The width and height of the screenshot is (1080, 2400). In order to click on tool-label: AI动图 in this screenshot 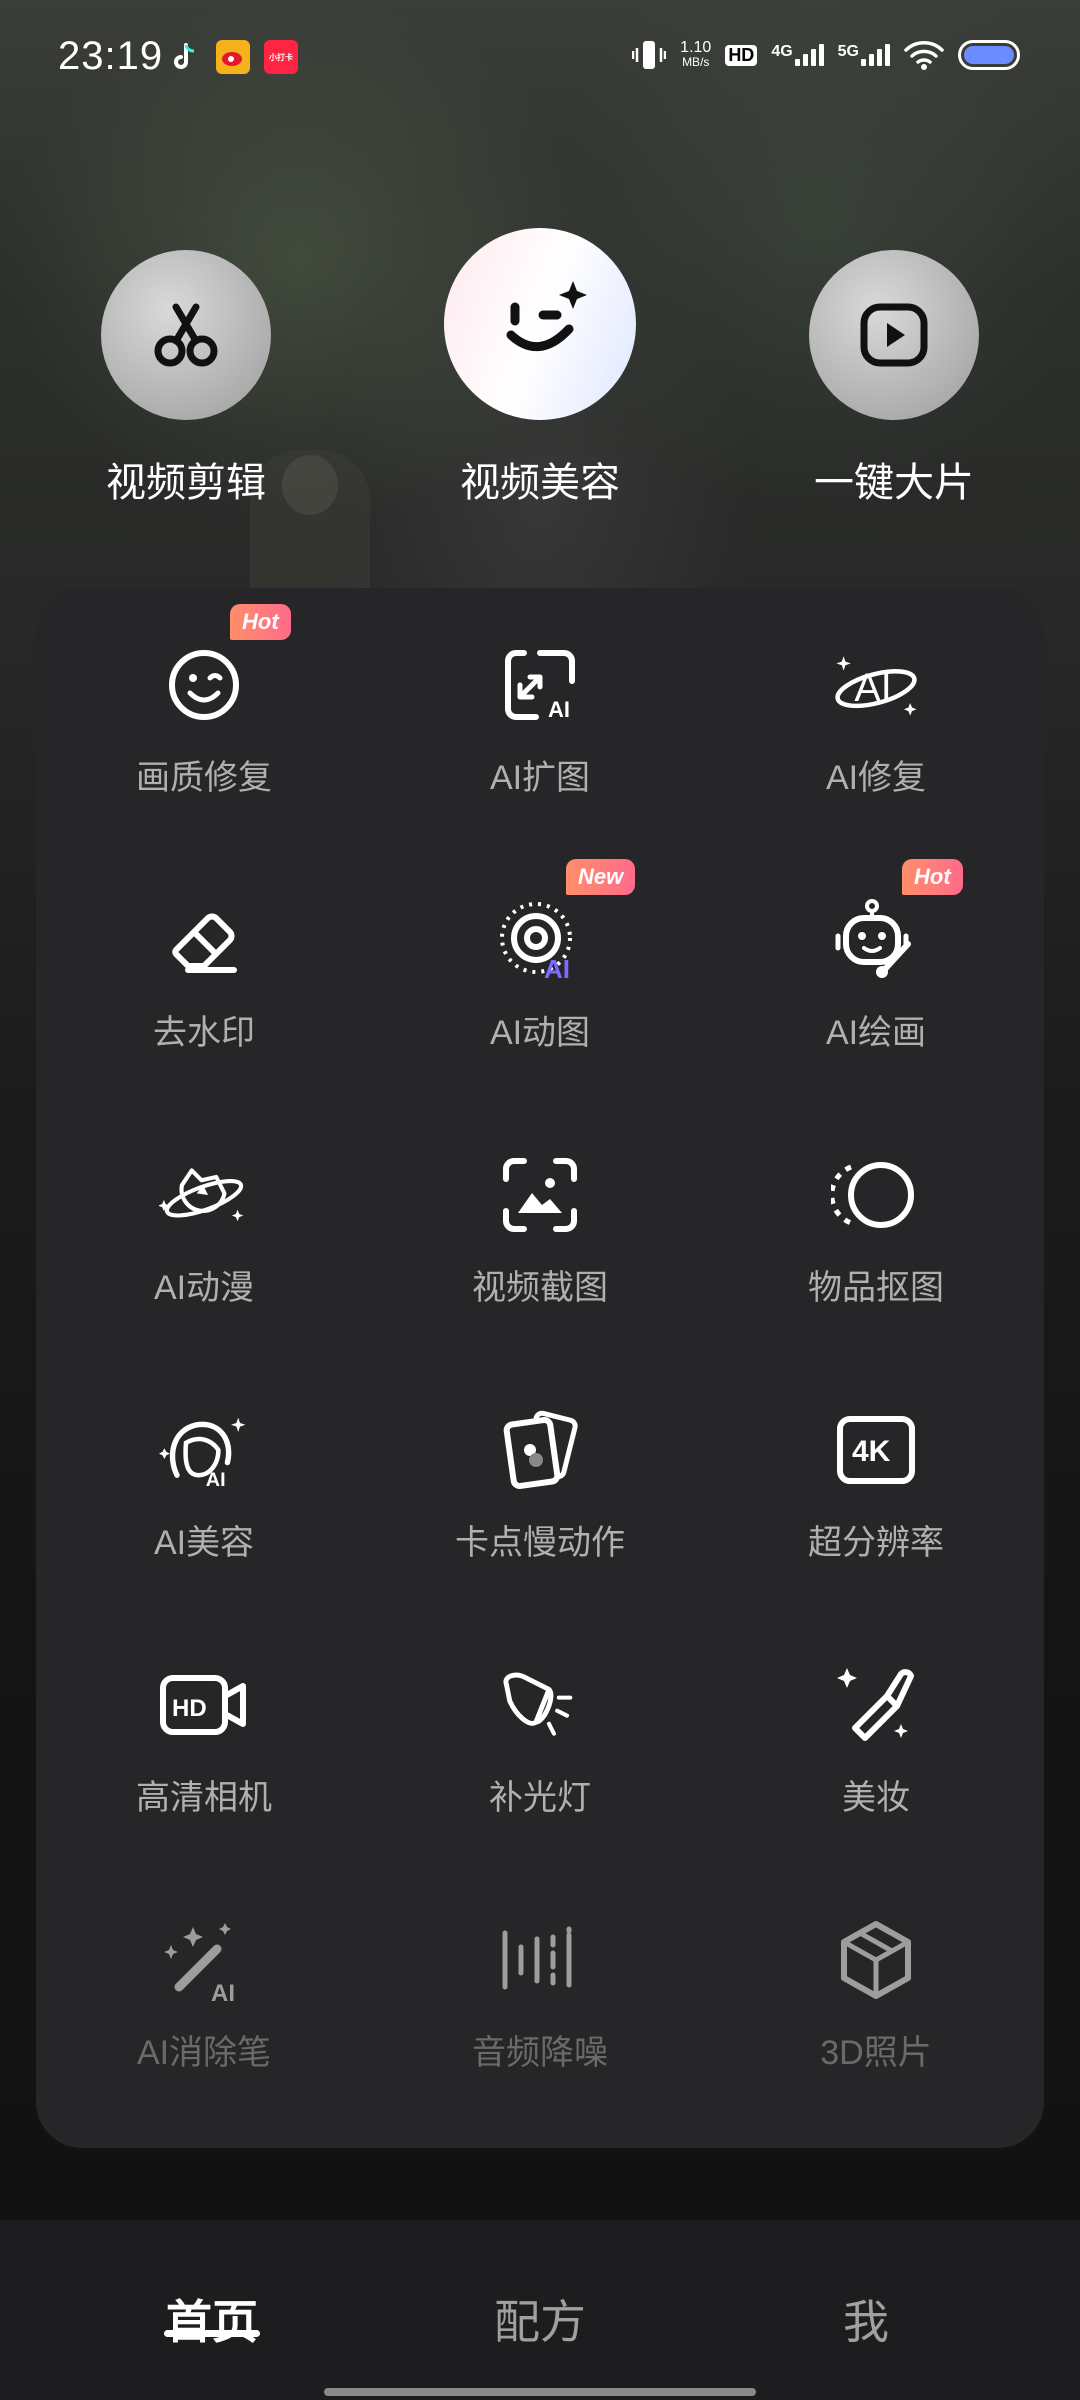, I will do `click(540, 1033)`.